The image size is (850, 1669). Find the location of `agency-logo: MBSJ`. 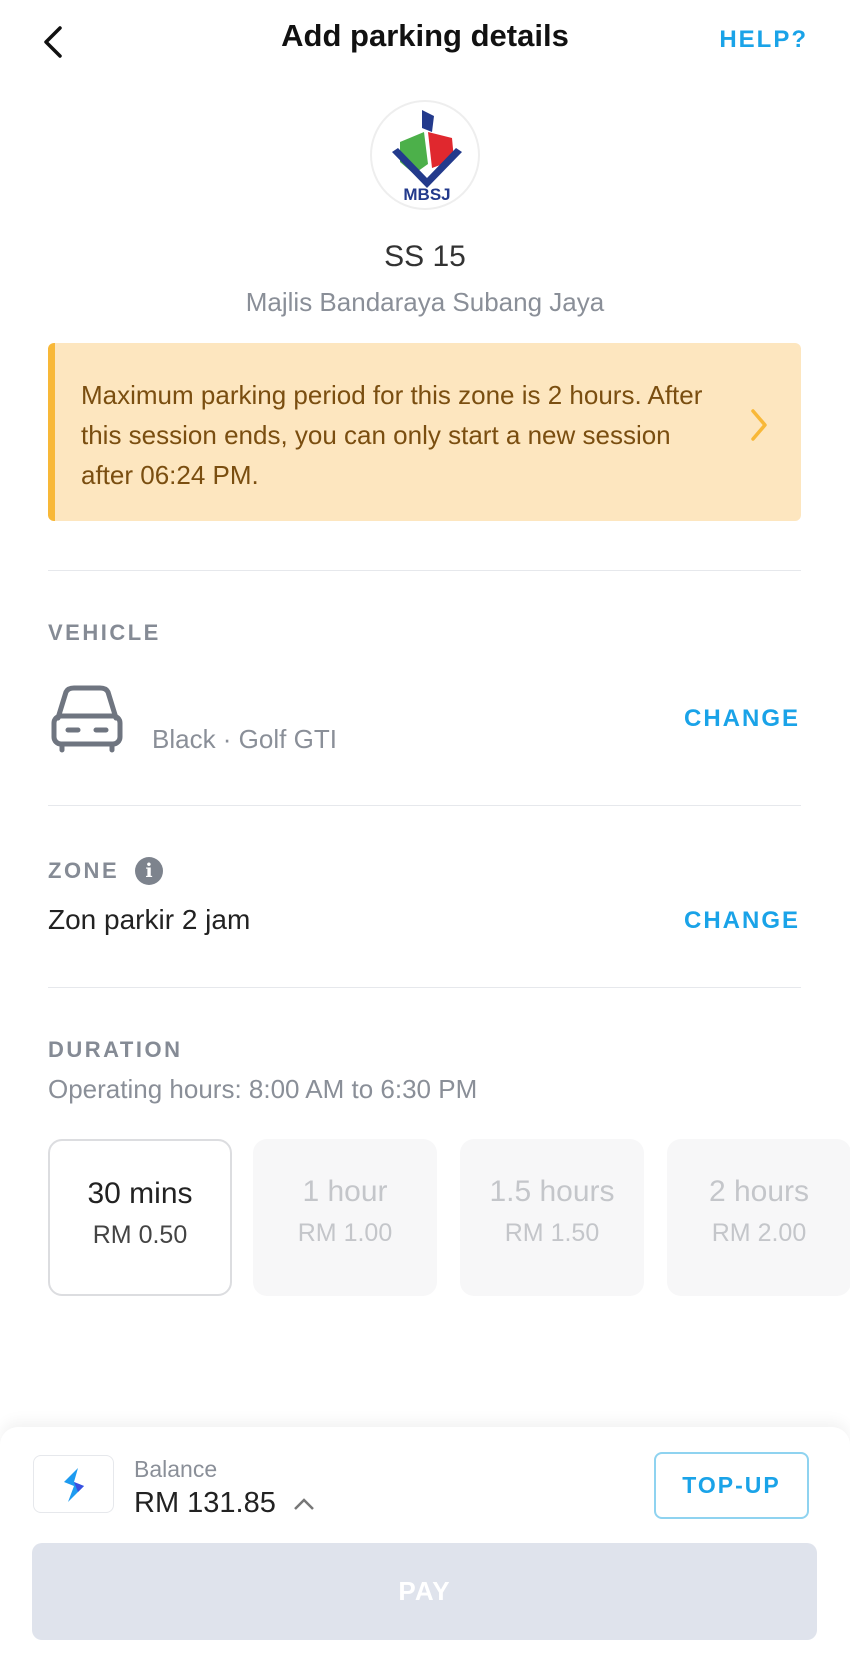

agency-logo: MBSJ is located at coordinates (425, 155).